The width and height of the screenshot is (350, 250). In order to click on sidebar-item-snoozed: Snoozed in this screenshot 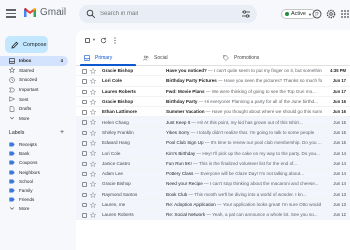, I will do `click(35, 80)`.